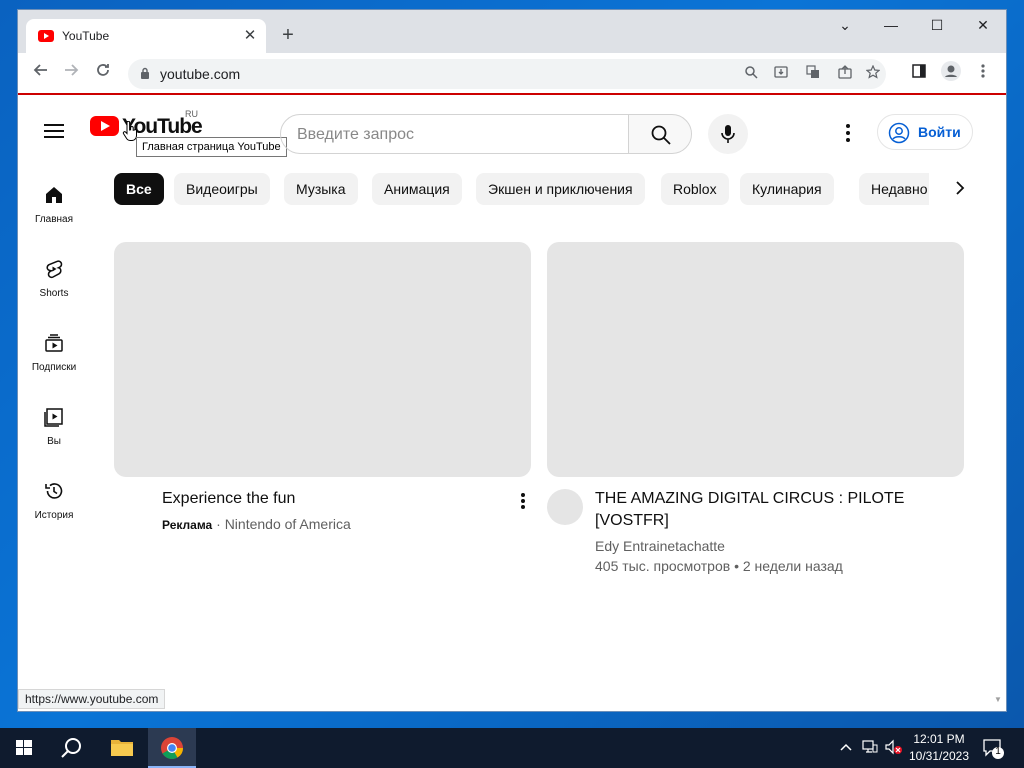  What do you see at coordinates (228, 499) in the screenshot?
I see `video-title: Experience the fun` at bounding box center [228, 499].